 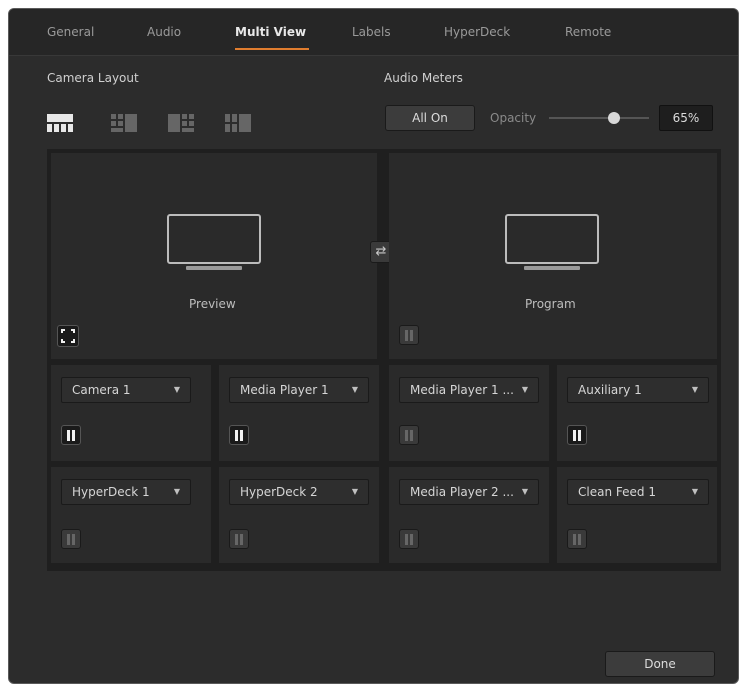 I want to click on opacity-slider-knob, so click(x=614, y=118).